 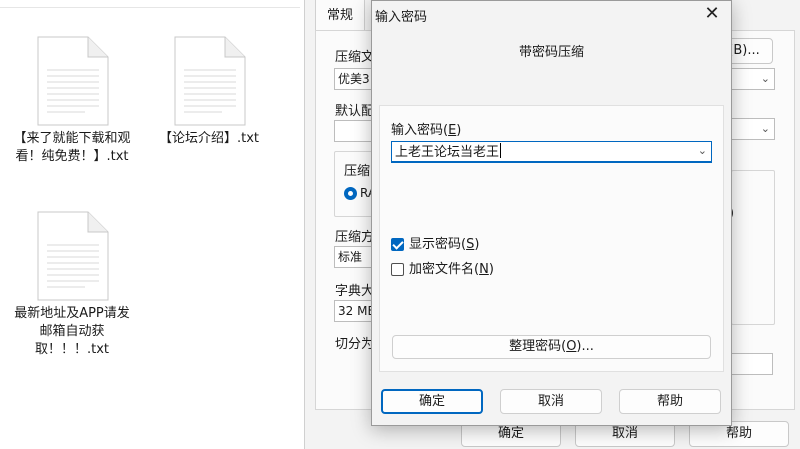 I want to click on file-name: 【论坛介绍】.txt, so click(x=209, y=138).